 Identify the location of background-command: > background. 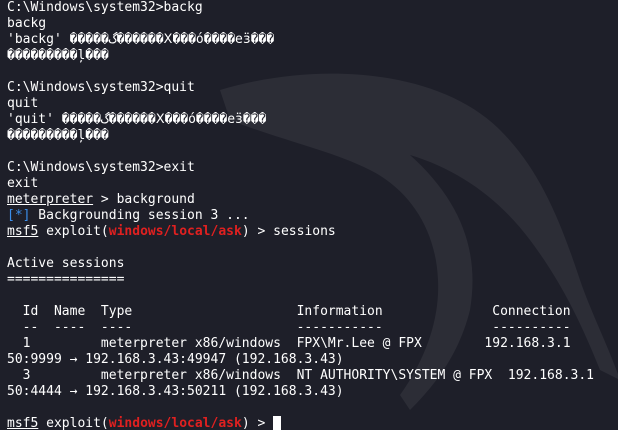
(144, 199).